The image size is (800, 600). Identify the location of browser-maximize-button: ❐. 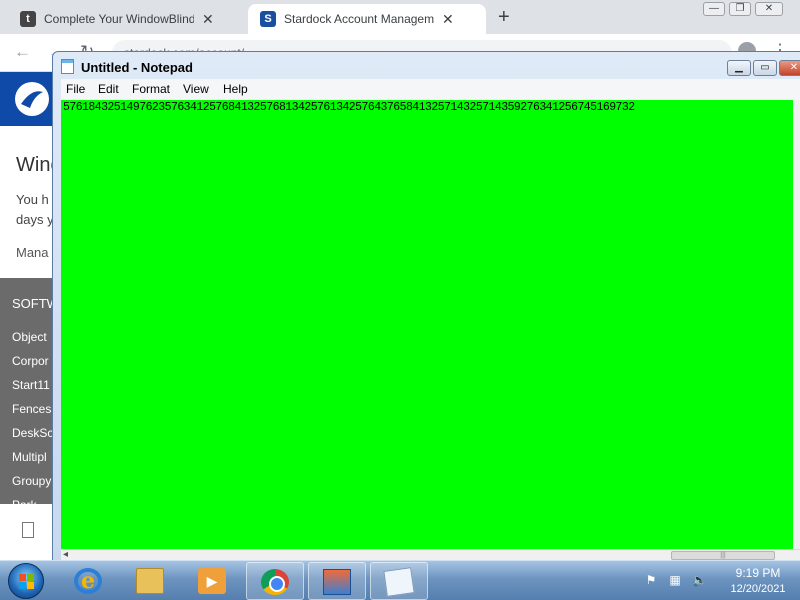
(740, 9).